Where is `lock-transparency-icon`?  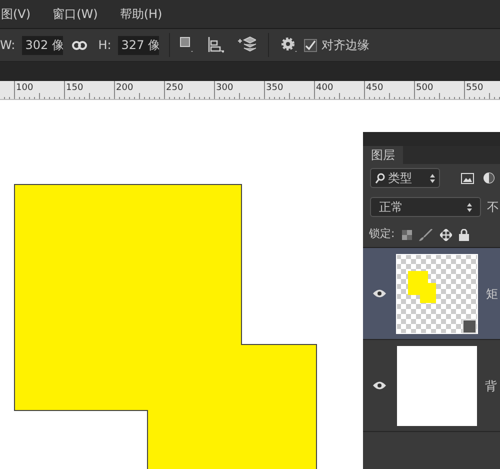 lock-transparency-icon is located at coordinates (407, 235).